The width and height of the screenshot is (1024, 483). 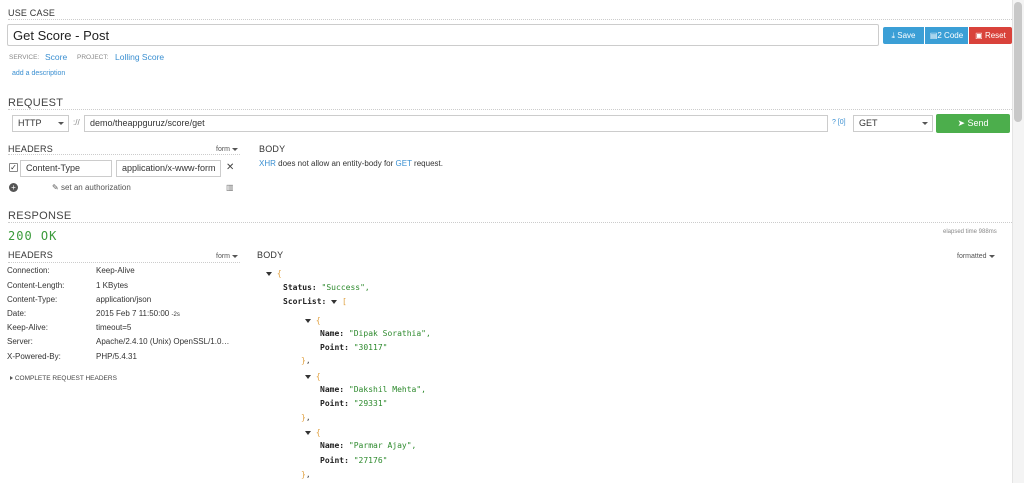 What do you see at coordinates (13, 167) in the screenshot?
I see `header-enabled-checkbox: ✓` at bounding box center [13, 167].